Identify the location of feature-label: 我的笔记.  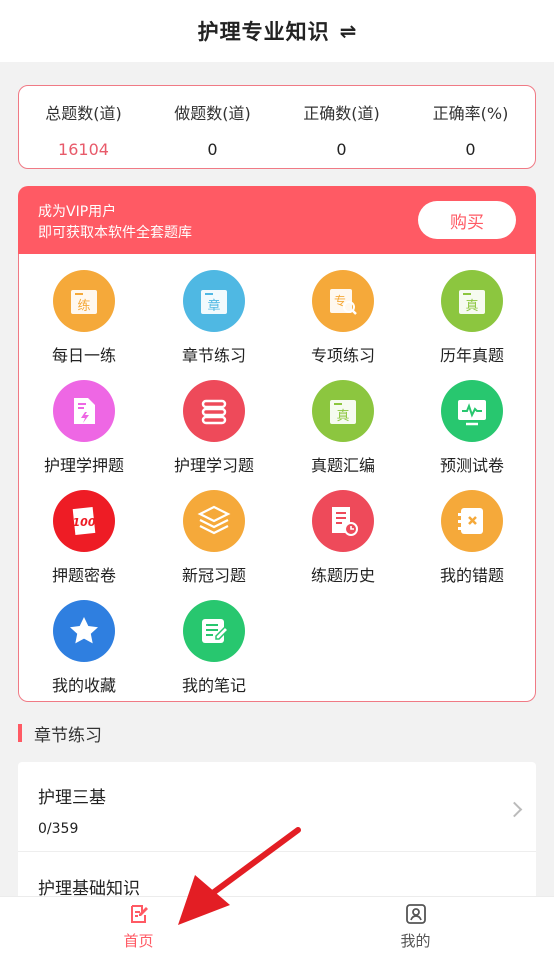
(213, 685).